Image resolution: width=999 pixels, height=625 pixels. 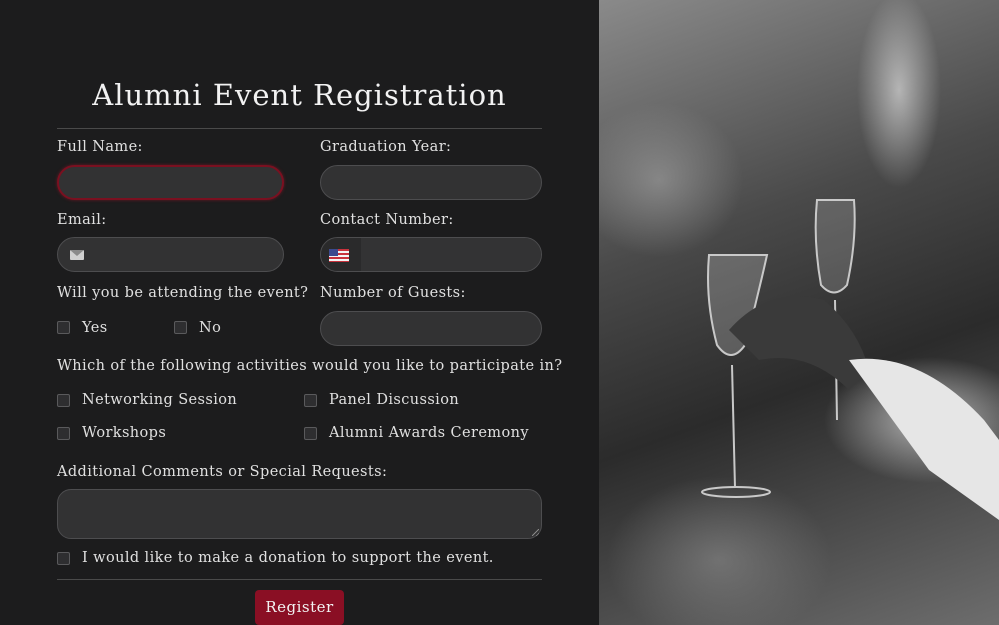 I want to click on attending-yes-label: Yes, so click(x=95, y=328).